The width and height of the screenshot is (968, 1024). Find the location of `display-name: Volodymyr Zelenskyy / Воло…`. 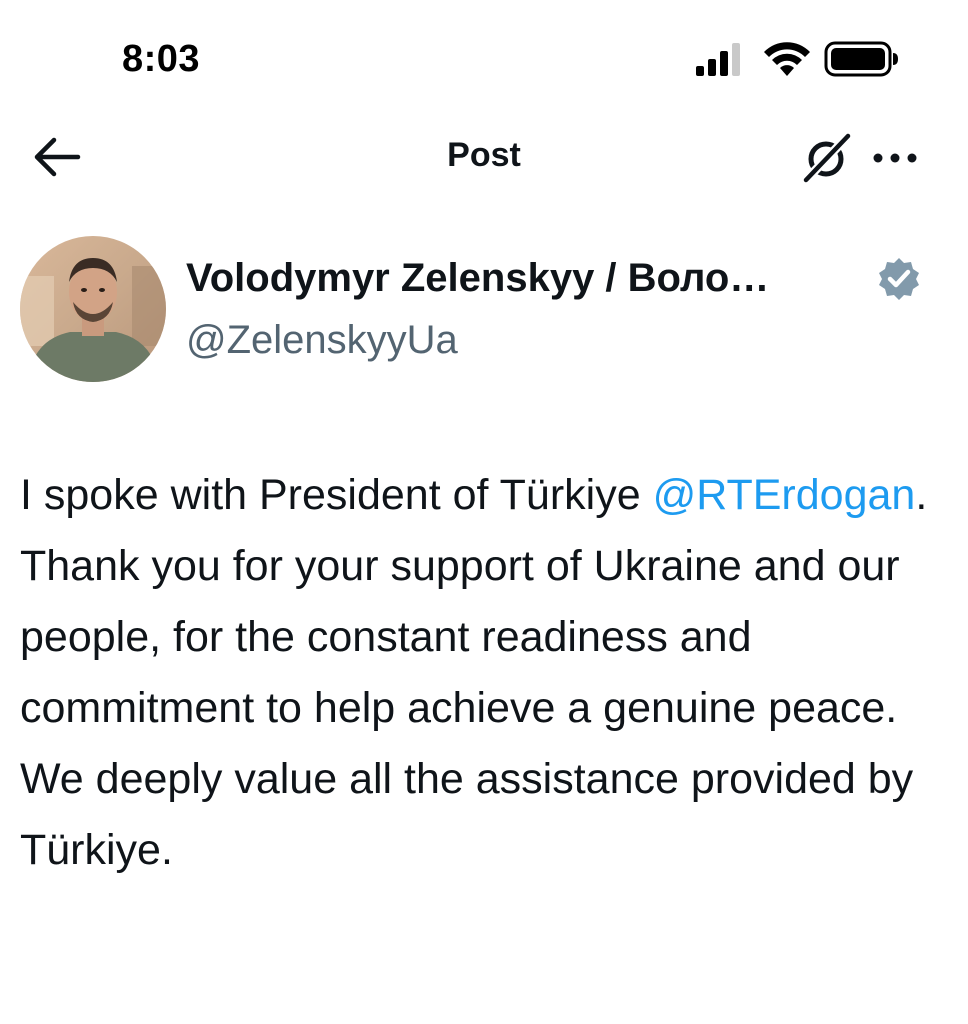

display-name: Volodymyr Zelenskyy / Воло… is located at coordinates (477, 278).